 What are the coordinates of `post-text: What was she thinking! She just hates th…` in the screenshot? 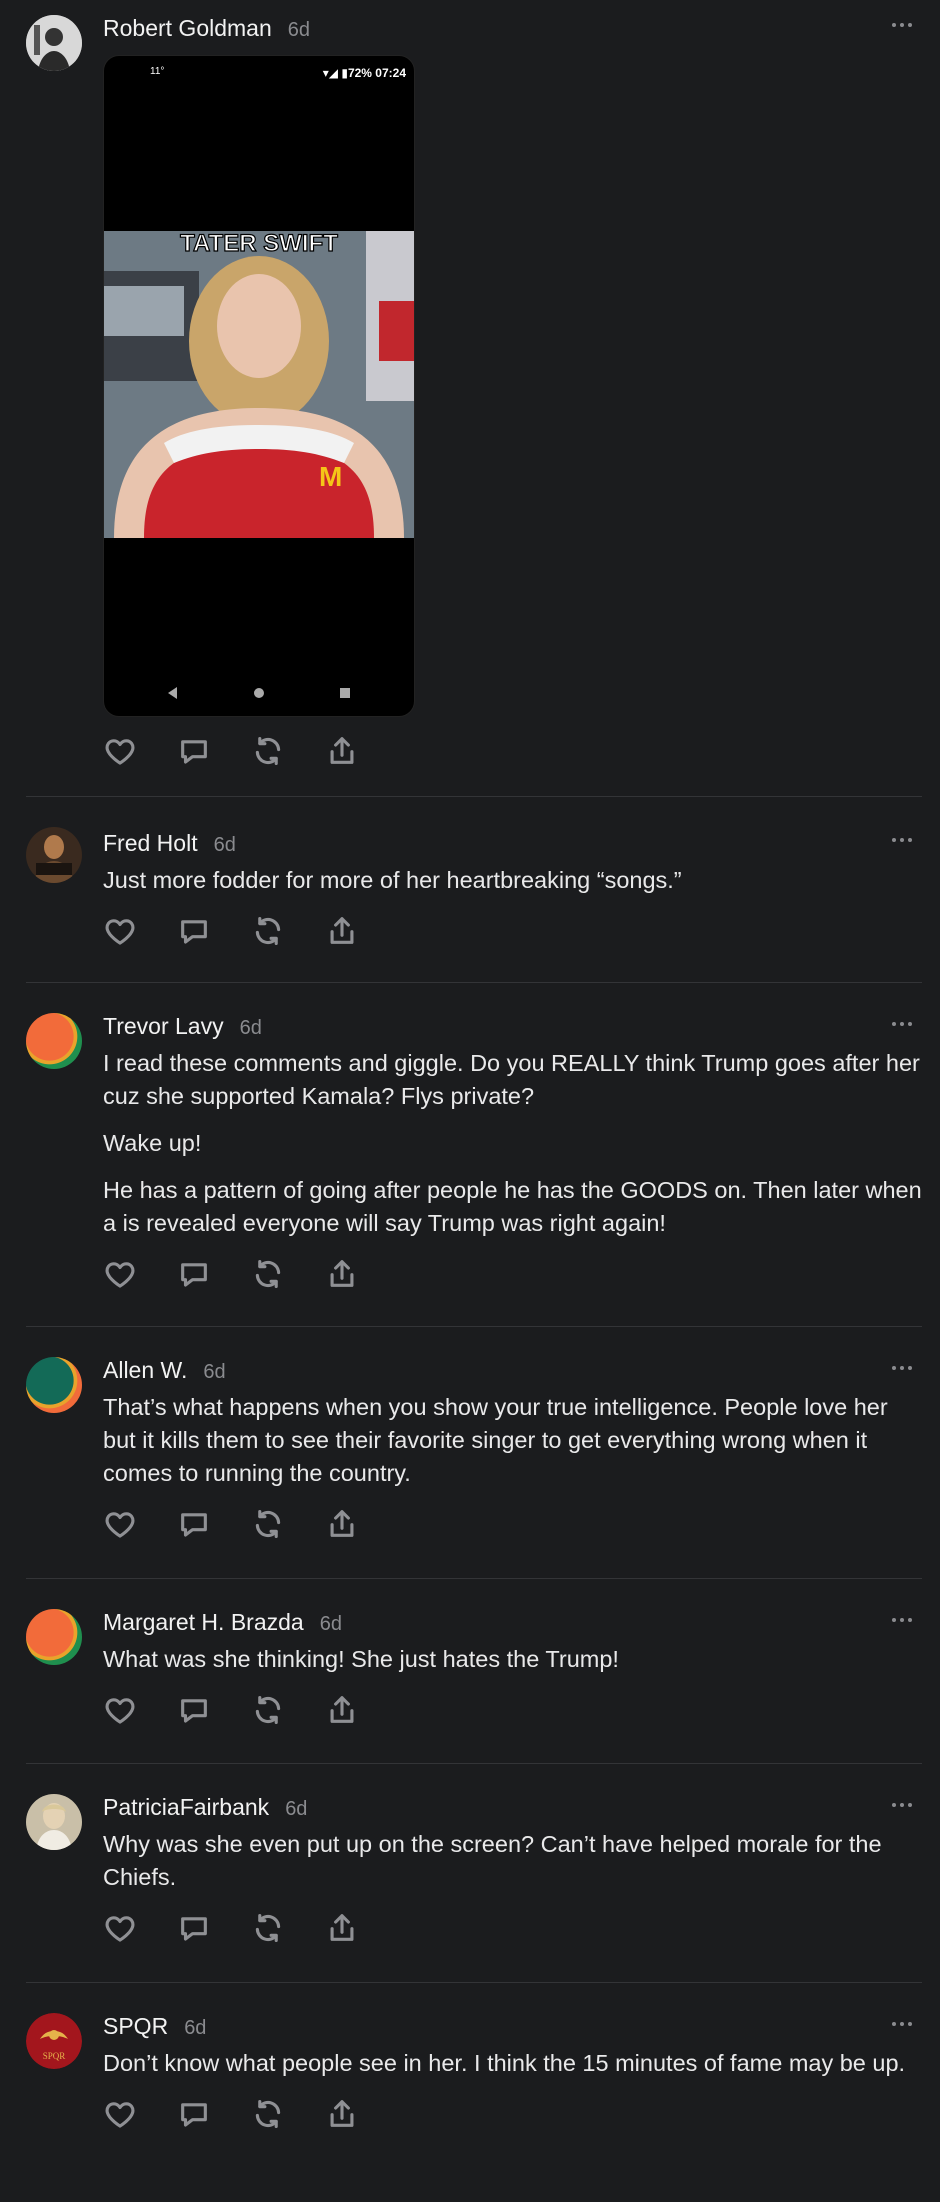 It's located at (361, 1659).